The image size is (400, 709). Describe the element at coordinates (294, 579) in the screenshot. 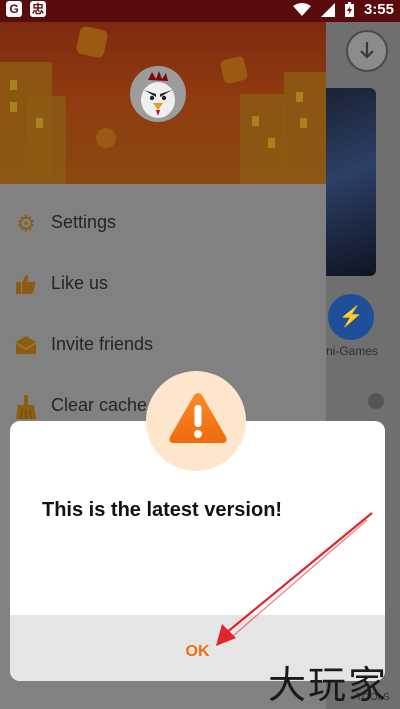

I see `annotation-arrow` at that location.